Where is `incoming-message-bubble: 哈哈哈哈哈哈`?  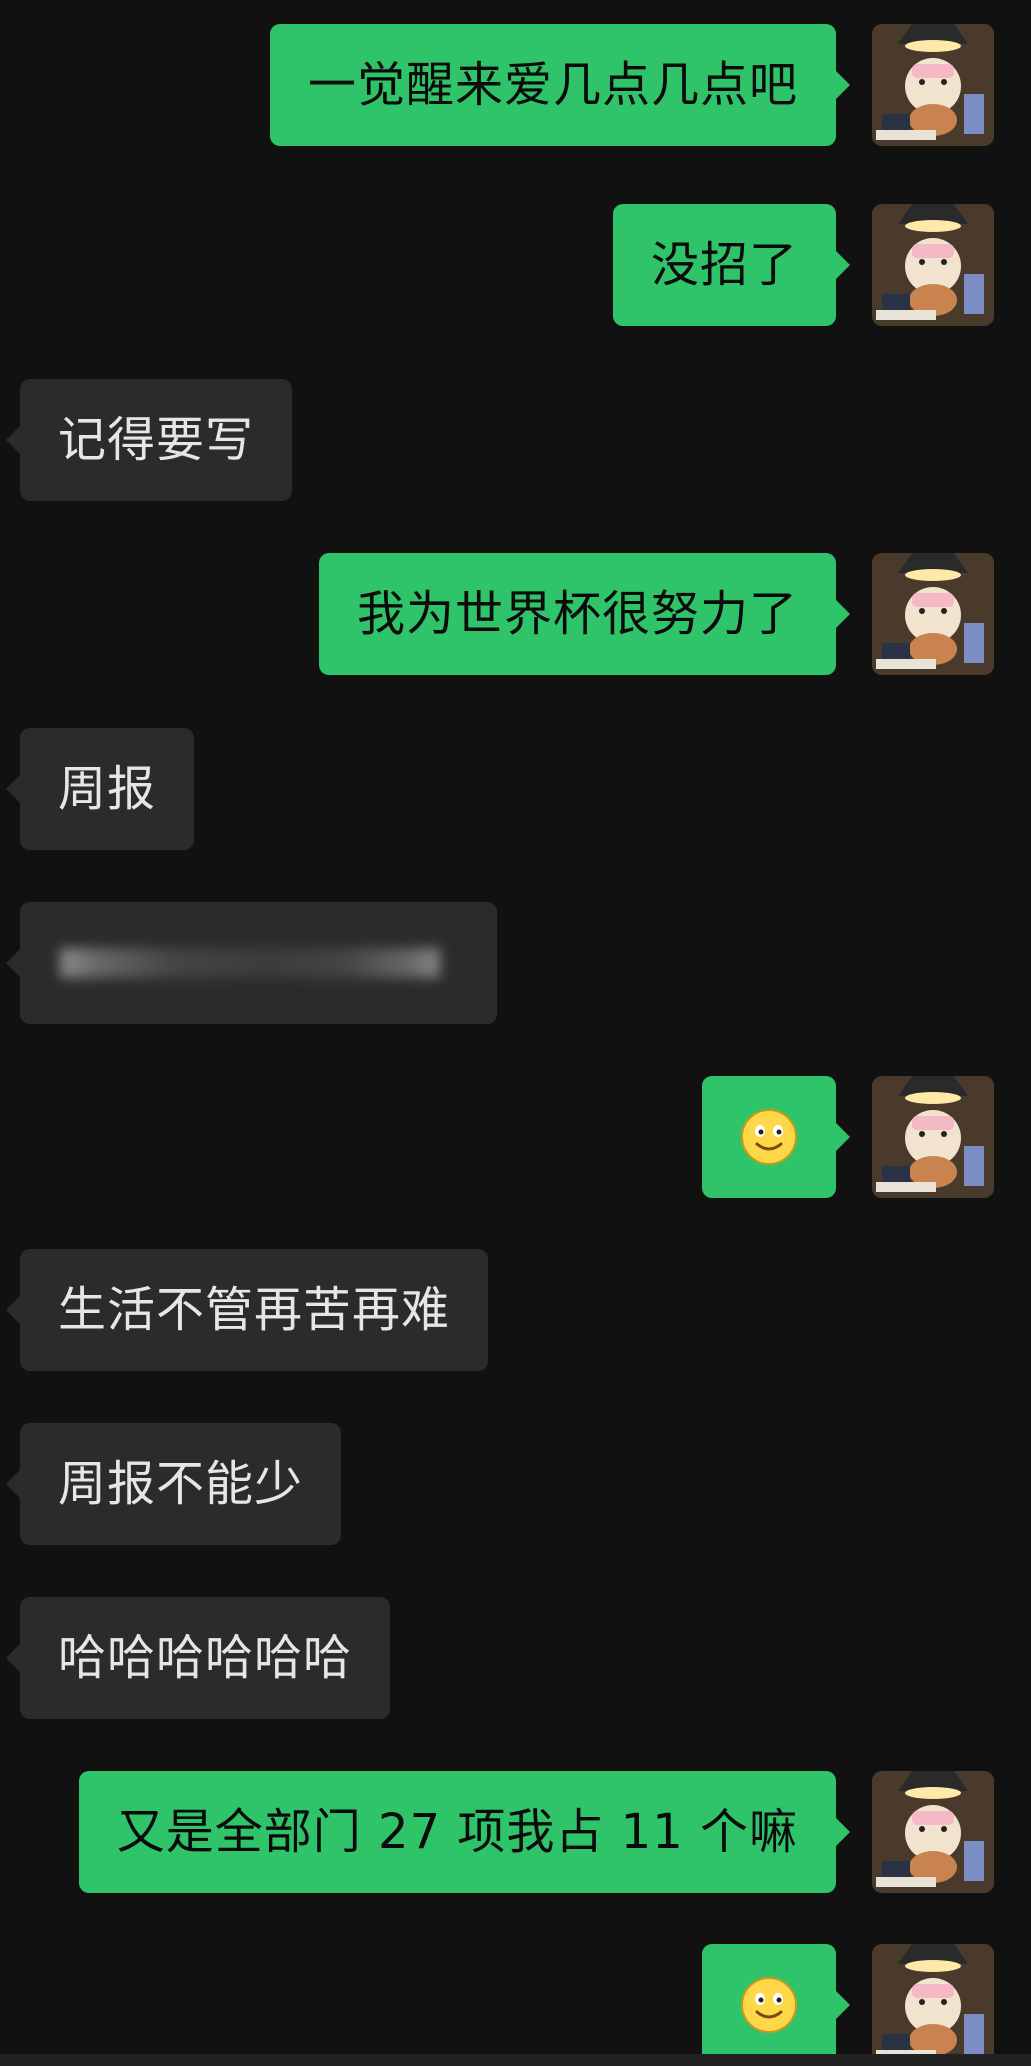
incoming-message-bubble: 哈哈哈哈哈哈 is located at coordinates (198, 1658).